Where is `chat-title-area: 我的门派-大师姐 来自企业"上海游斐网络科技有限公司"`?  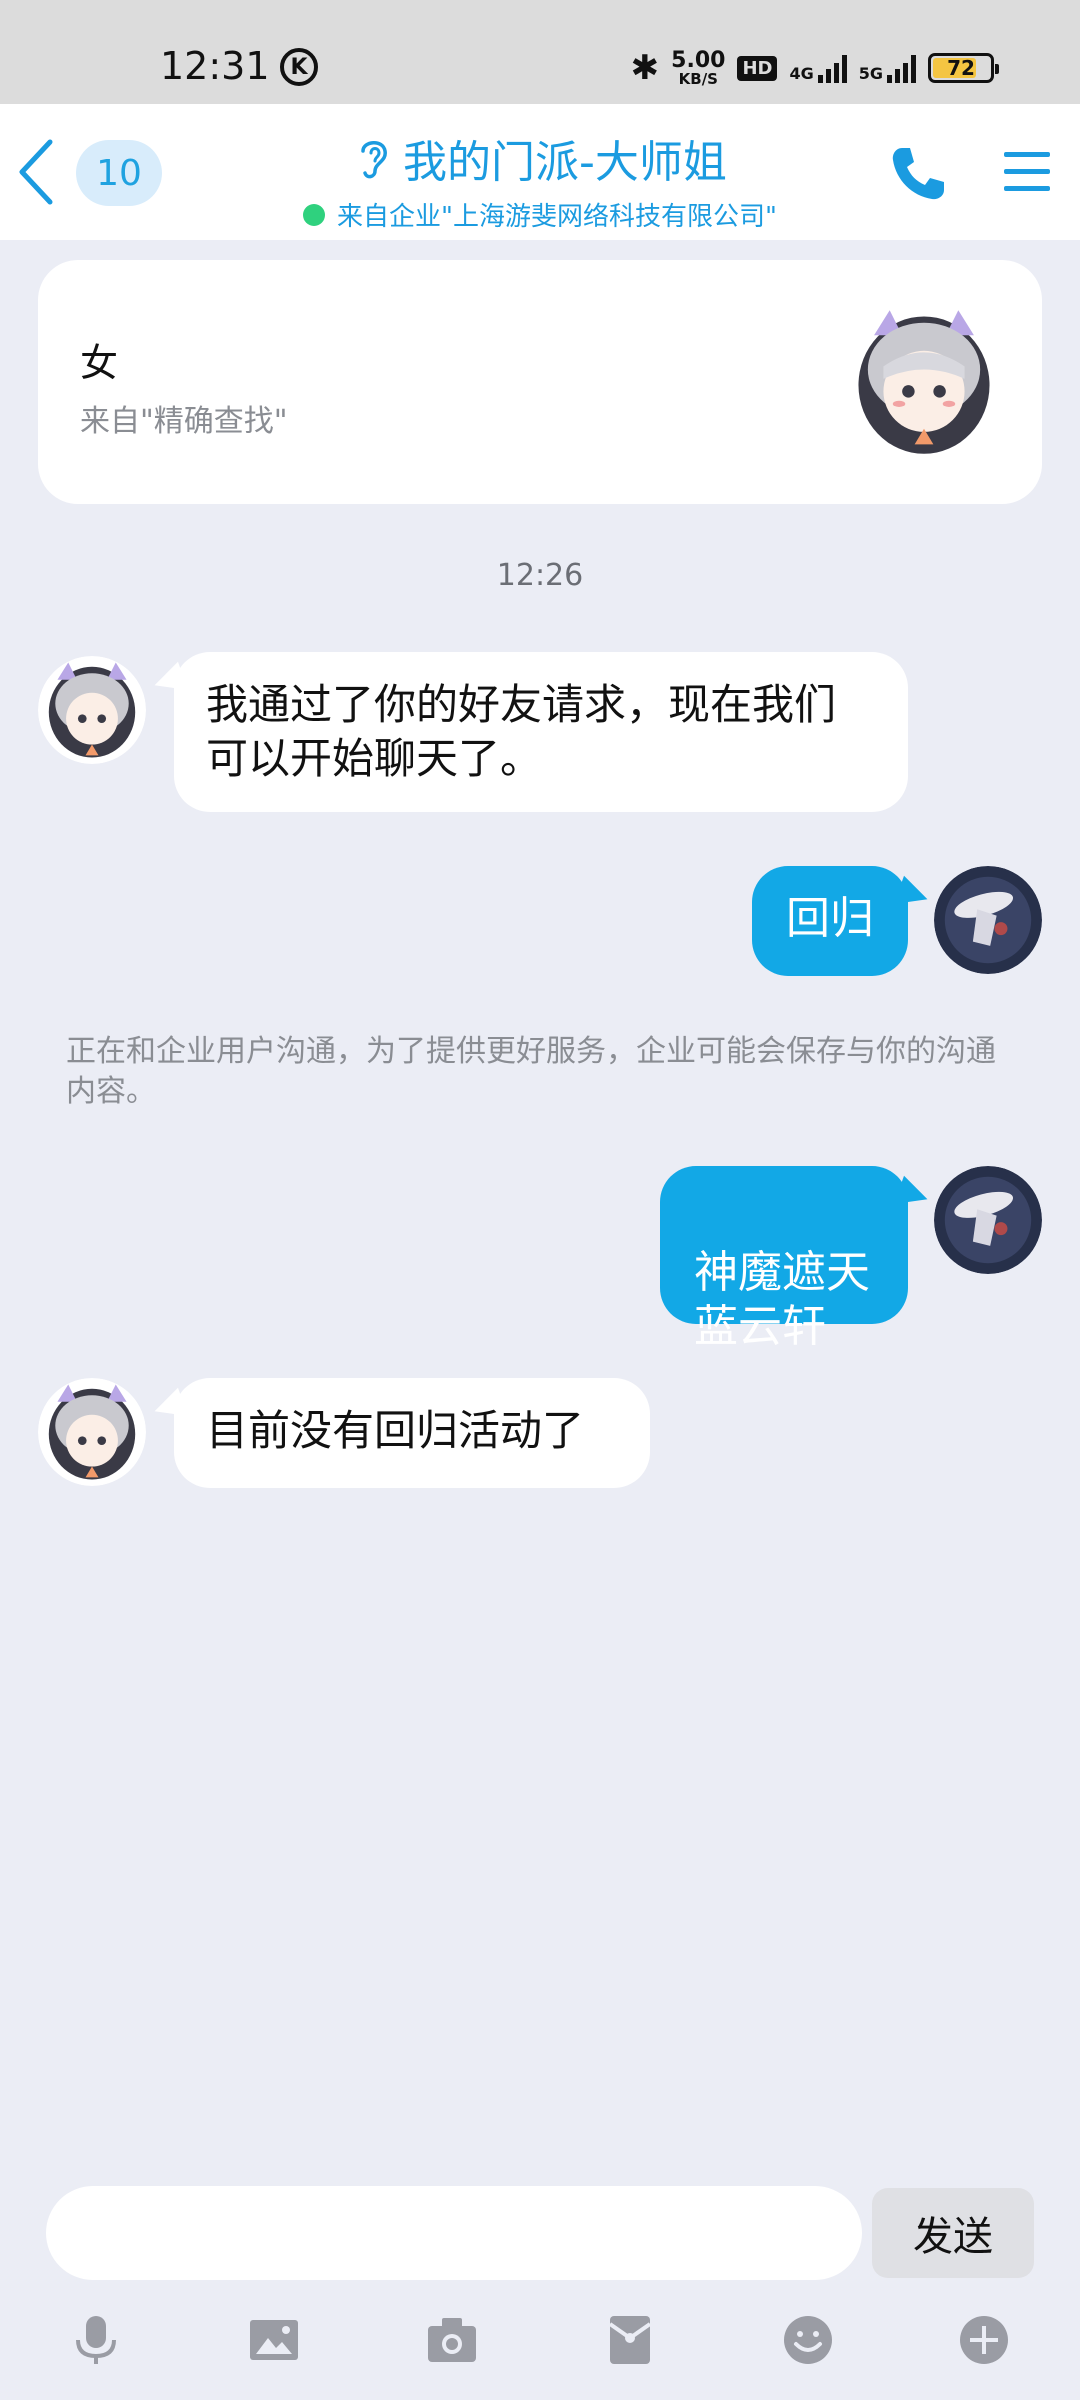
chat-title-area: 我的门派-大师姐 来自企业"上海游斐网络科技有限公司" is located at coordinates (540, 179).